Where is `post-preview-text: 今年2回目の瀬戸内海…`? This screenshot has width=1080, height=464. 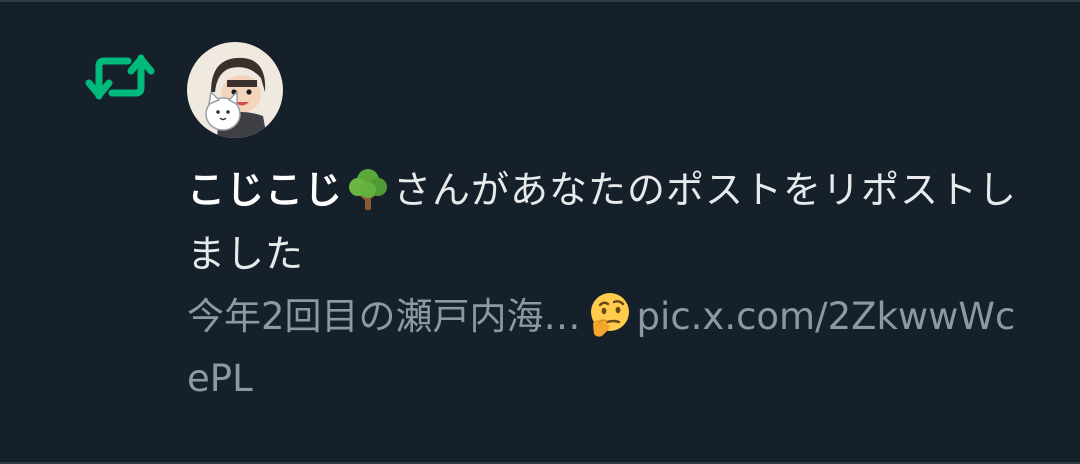 post-preview-text: 今年2回目の瀬戸内海… is located at coordinates (384, 316).